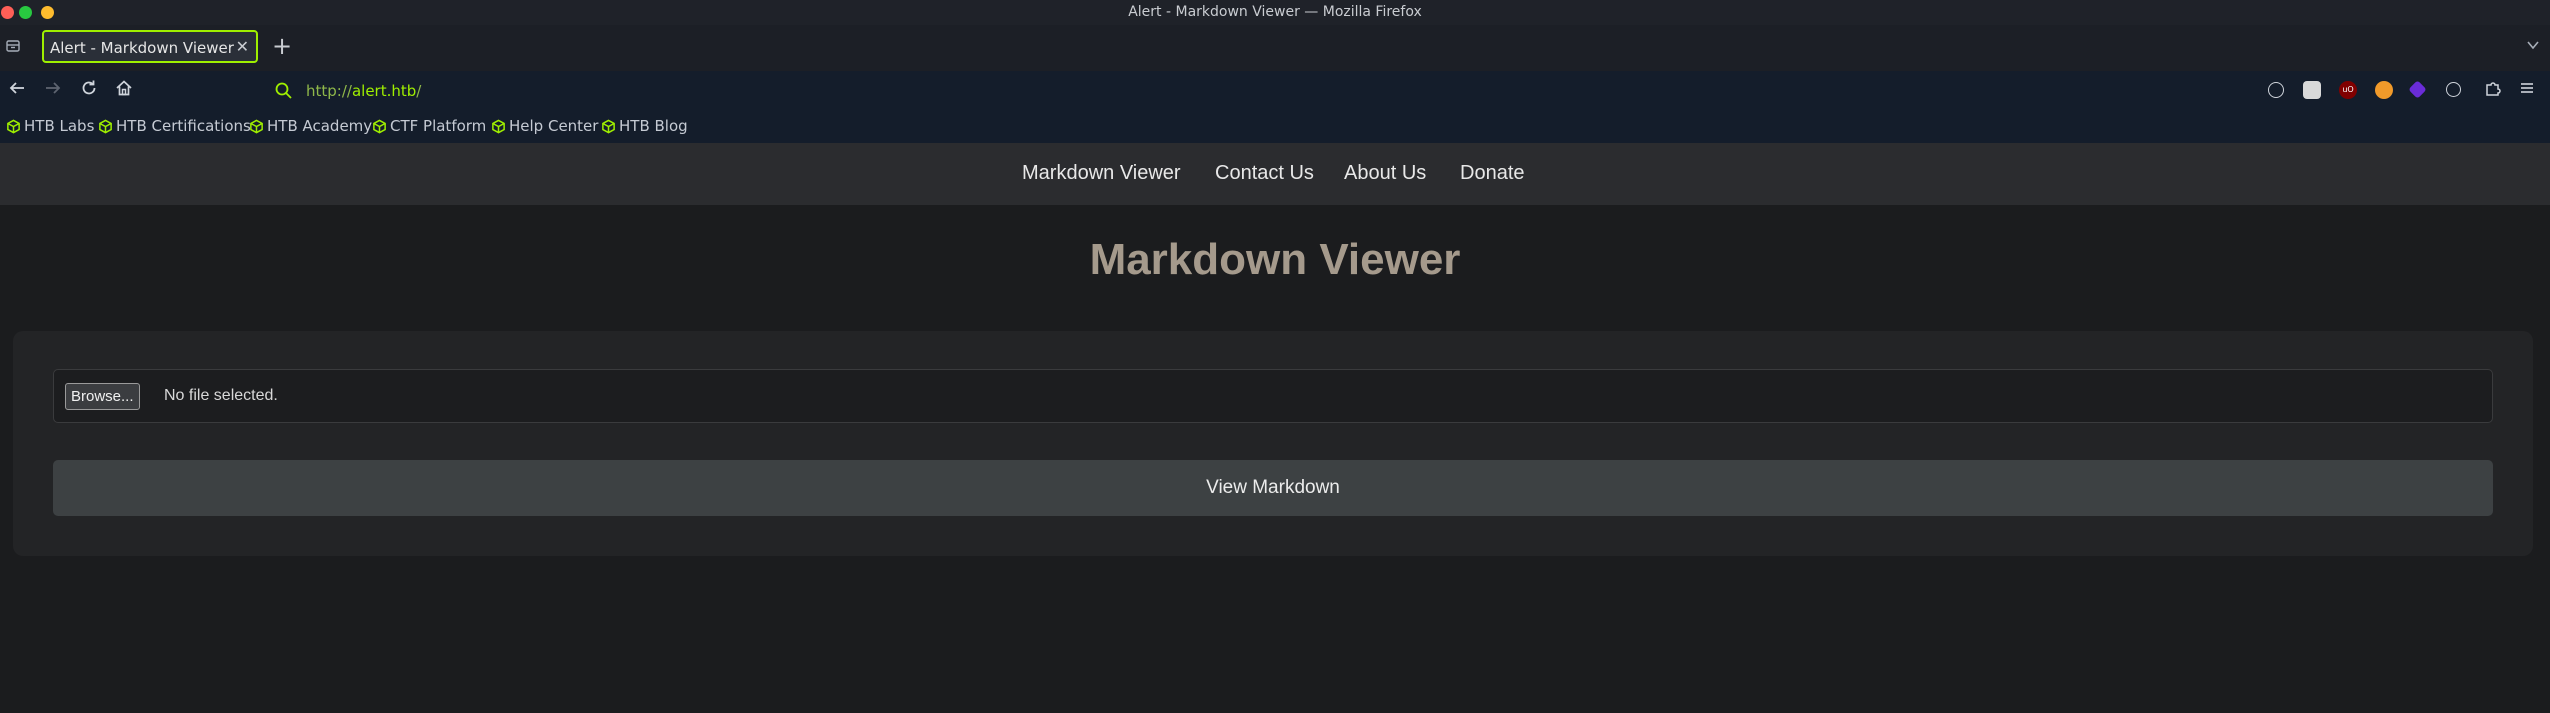  I want to click on bookmark-htb-blog: HTB Blog, so click(644, 126).